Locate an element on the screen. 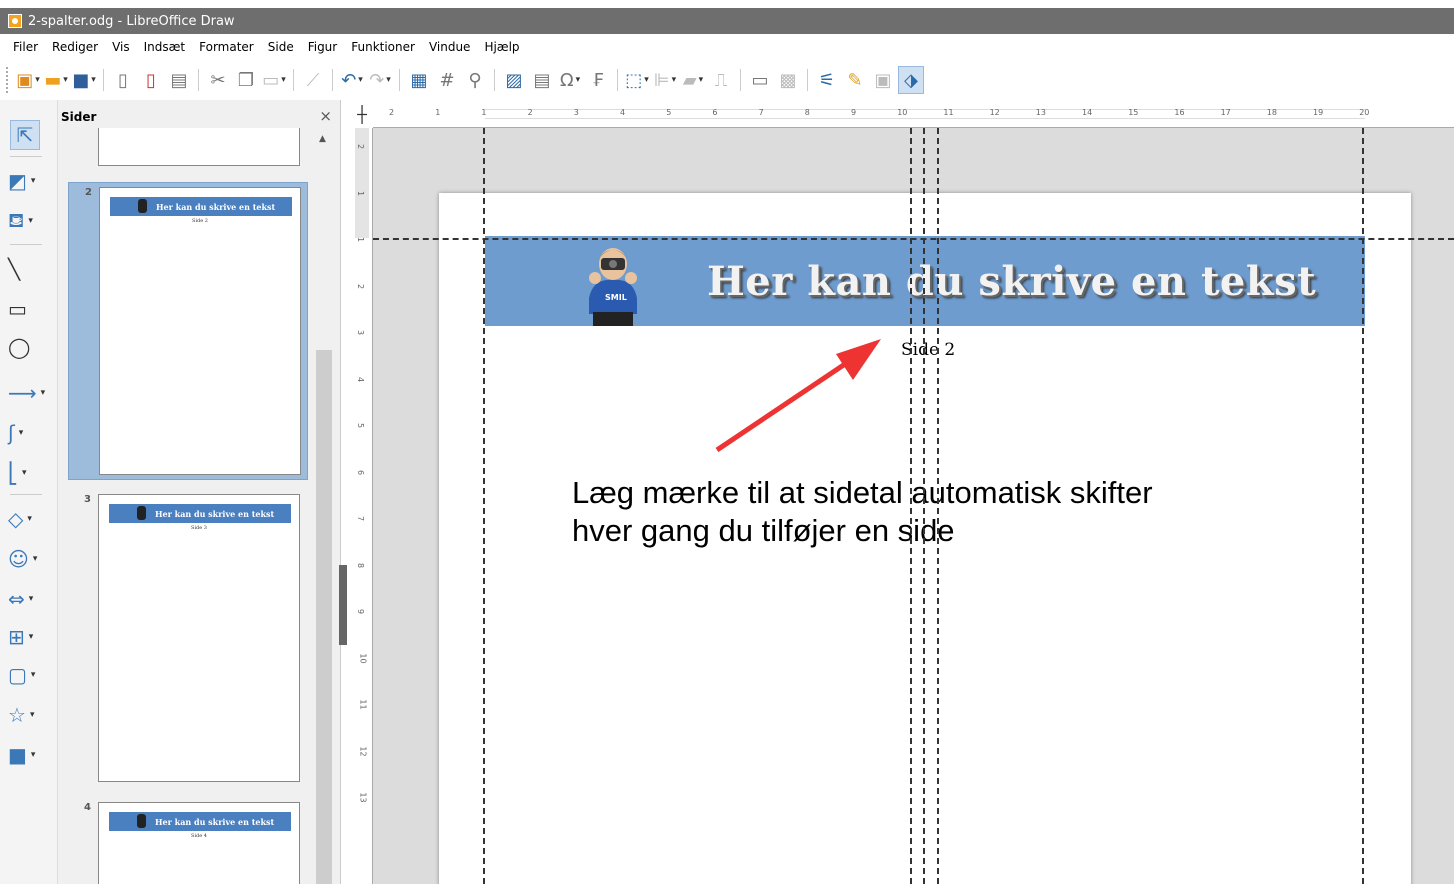  zoom-icon: ⚲ is located at coordinates (475, 80).